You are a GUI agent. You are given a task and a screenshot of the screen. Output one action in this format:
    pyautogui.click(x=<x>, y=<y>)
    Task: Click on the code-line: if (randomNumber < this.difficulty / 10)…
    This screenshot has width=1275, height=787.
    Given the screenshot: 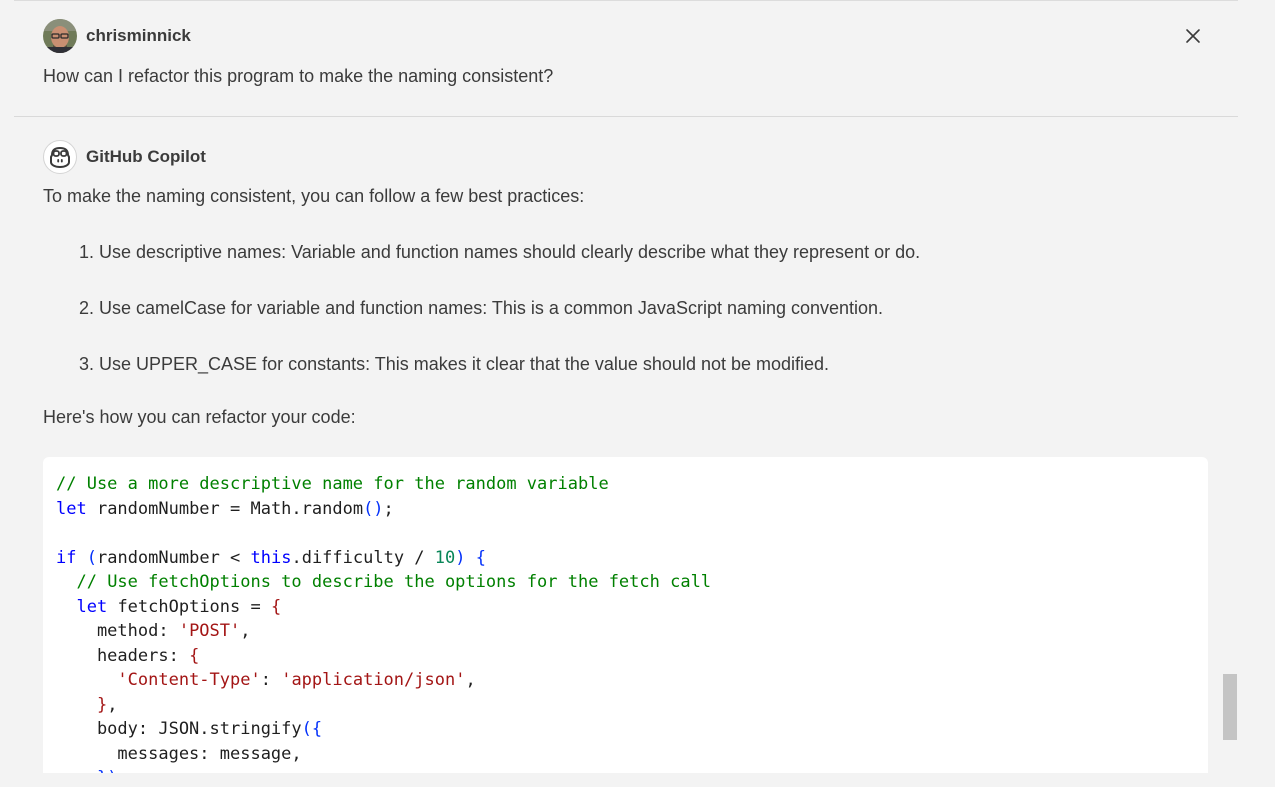 What is the action you would take?
    pyautogui.click(x=383, y=558)
    